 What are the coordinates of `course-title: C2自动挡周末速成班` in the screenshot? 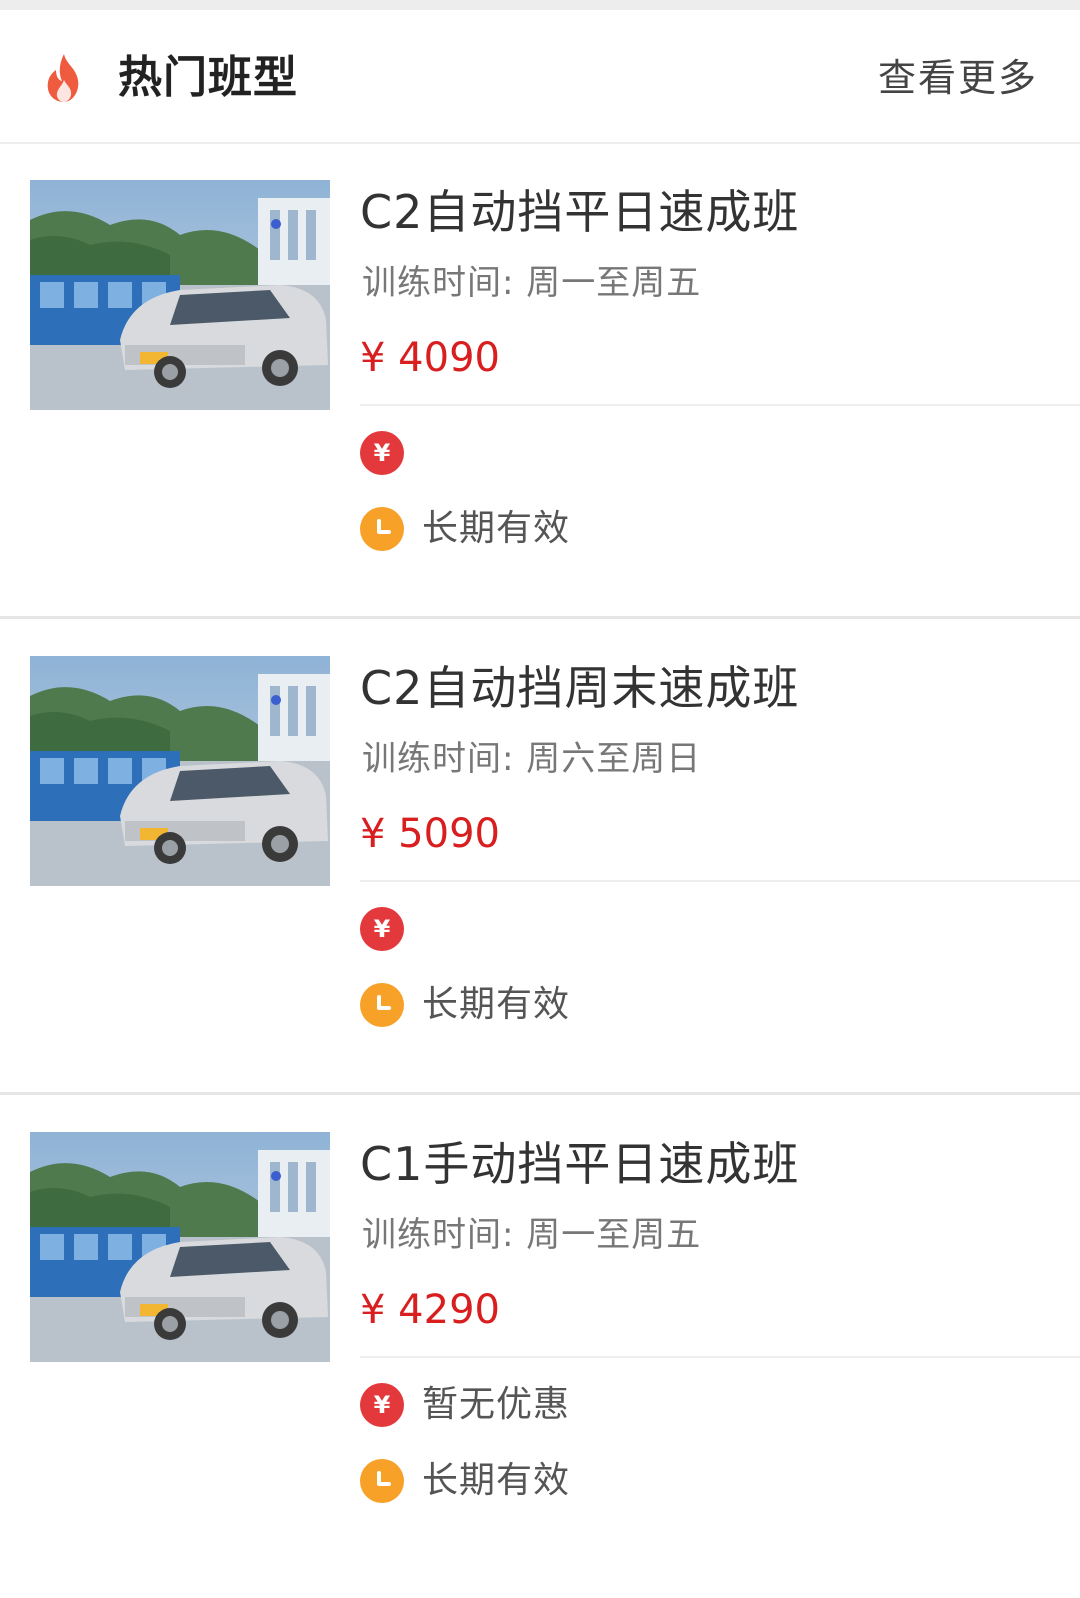 It's located at (579, 688).